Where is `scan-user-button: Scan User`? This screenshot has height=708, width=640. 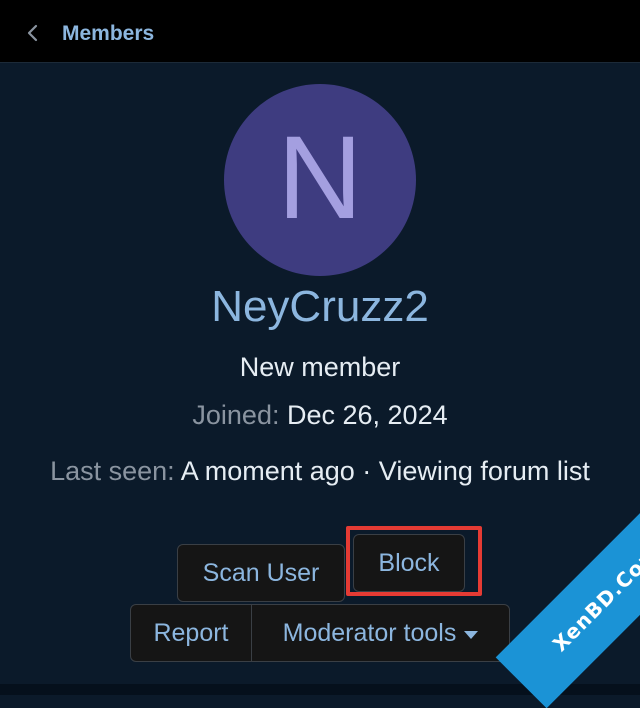
scan-user-button: Scan User is located at coordinates (261, 573).